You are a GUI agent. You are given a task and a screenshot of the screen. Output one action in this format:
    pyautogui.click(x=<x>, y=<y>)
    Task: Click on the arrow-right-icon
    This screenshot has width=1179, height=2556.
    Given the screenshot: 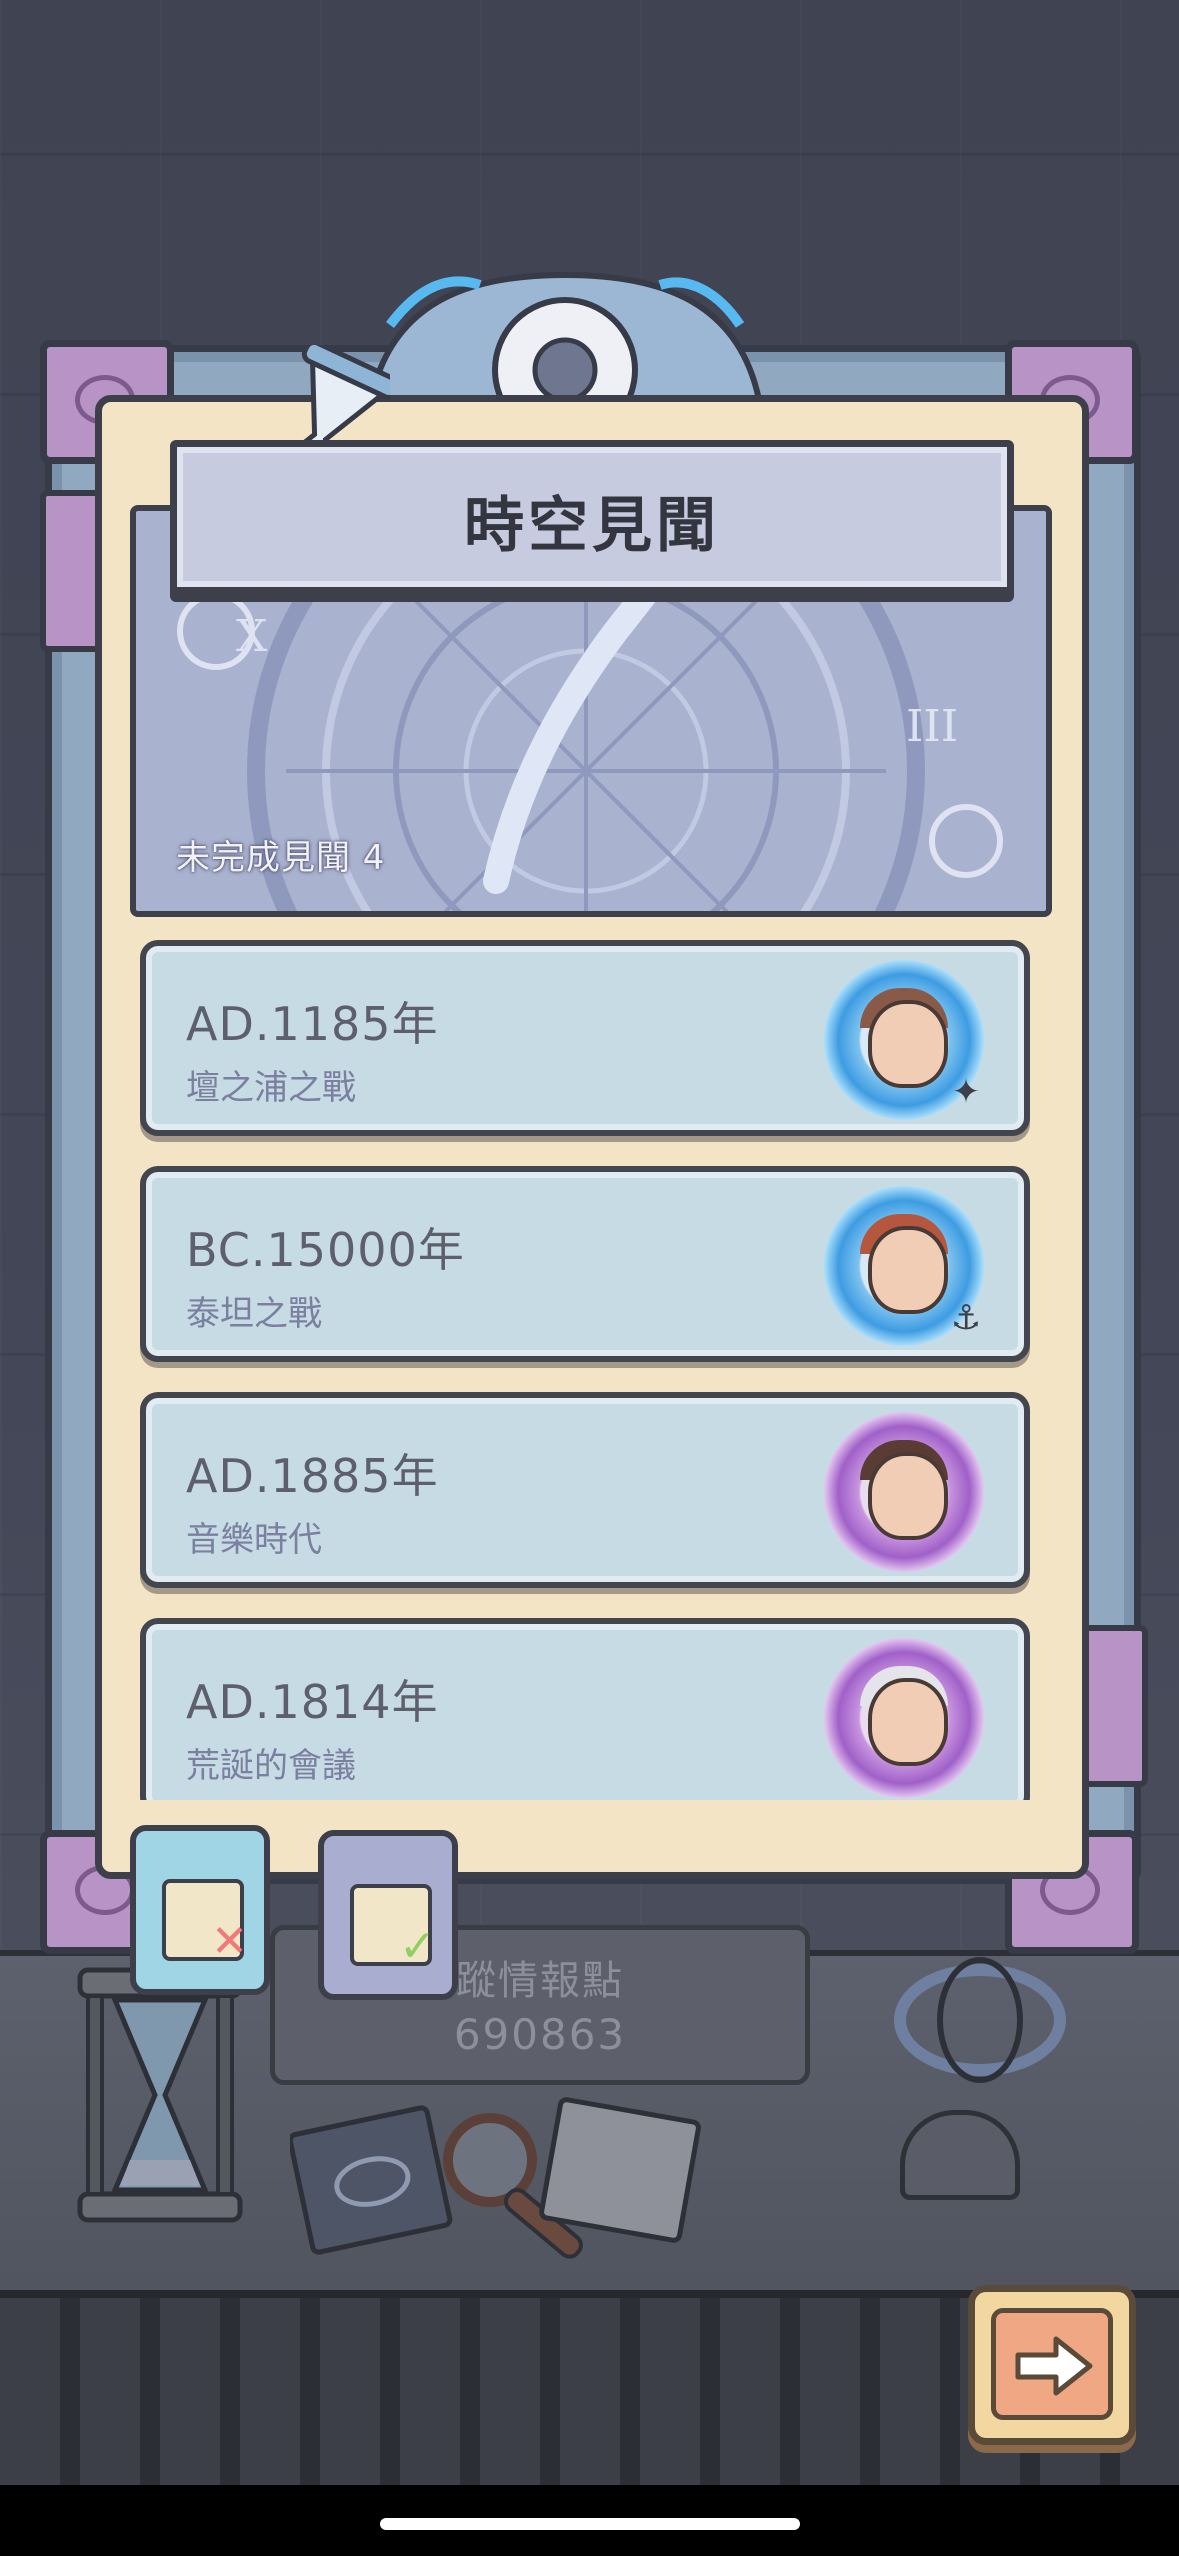 What is the action you would take?
    pyautogui.click(x=1052, y=2364)
    